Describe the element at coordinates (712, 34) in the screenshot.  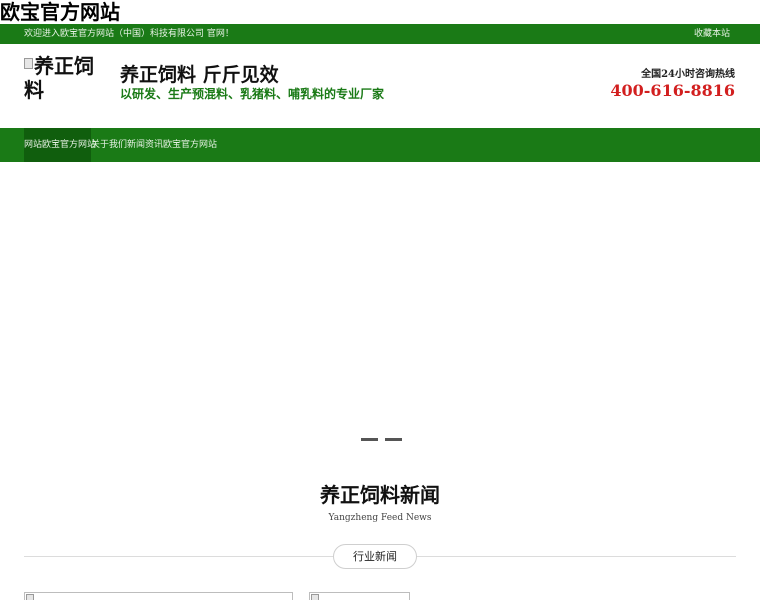
I see `bookmark-link: 收藏本站` at that location.